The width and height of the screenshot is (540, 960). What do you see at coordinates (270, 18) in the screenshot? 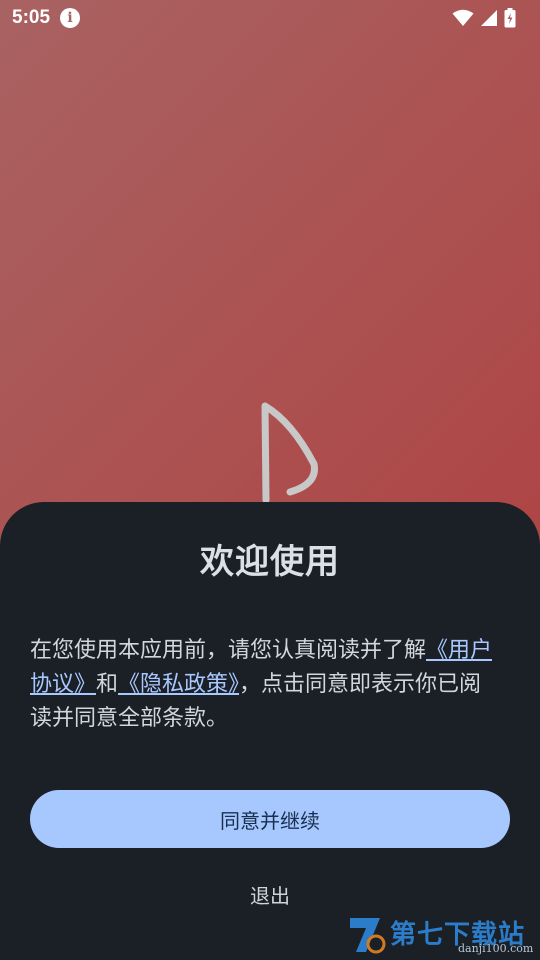
I see `status-bar: 5:05 i` at bounding box center [270, 18].